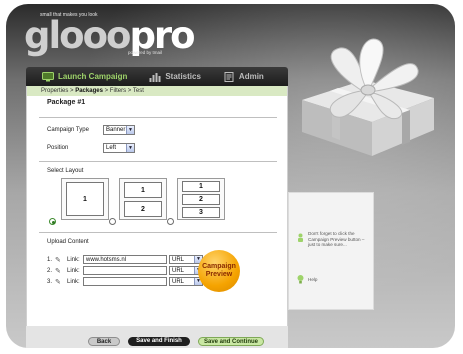  I want to click on breadcrumb-test: Test, so click(138, 91).